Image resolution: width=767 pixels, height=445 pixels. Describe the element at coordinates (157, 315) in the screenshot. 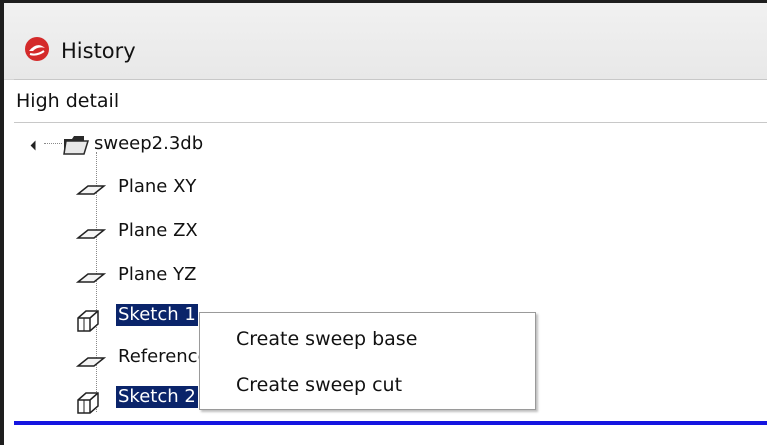

I see `tree-item-label: Sketch 1` at that location.